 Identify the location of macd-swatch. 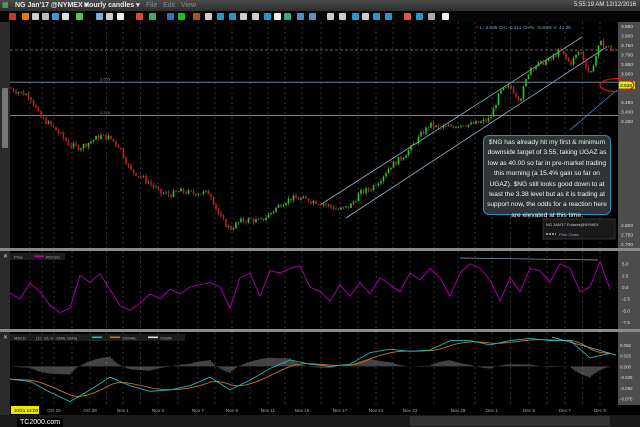
(97, 337).